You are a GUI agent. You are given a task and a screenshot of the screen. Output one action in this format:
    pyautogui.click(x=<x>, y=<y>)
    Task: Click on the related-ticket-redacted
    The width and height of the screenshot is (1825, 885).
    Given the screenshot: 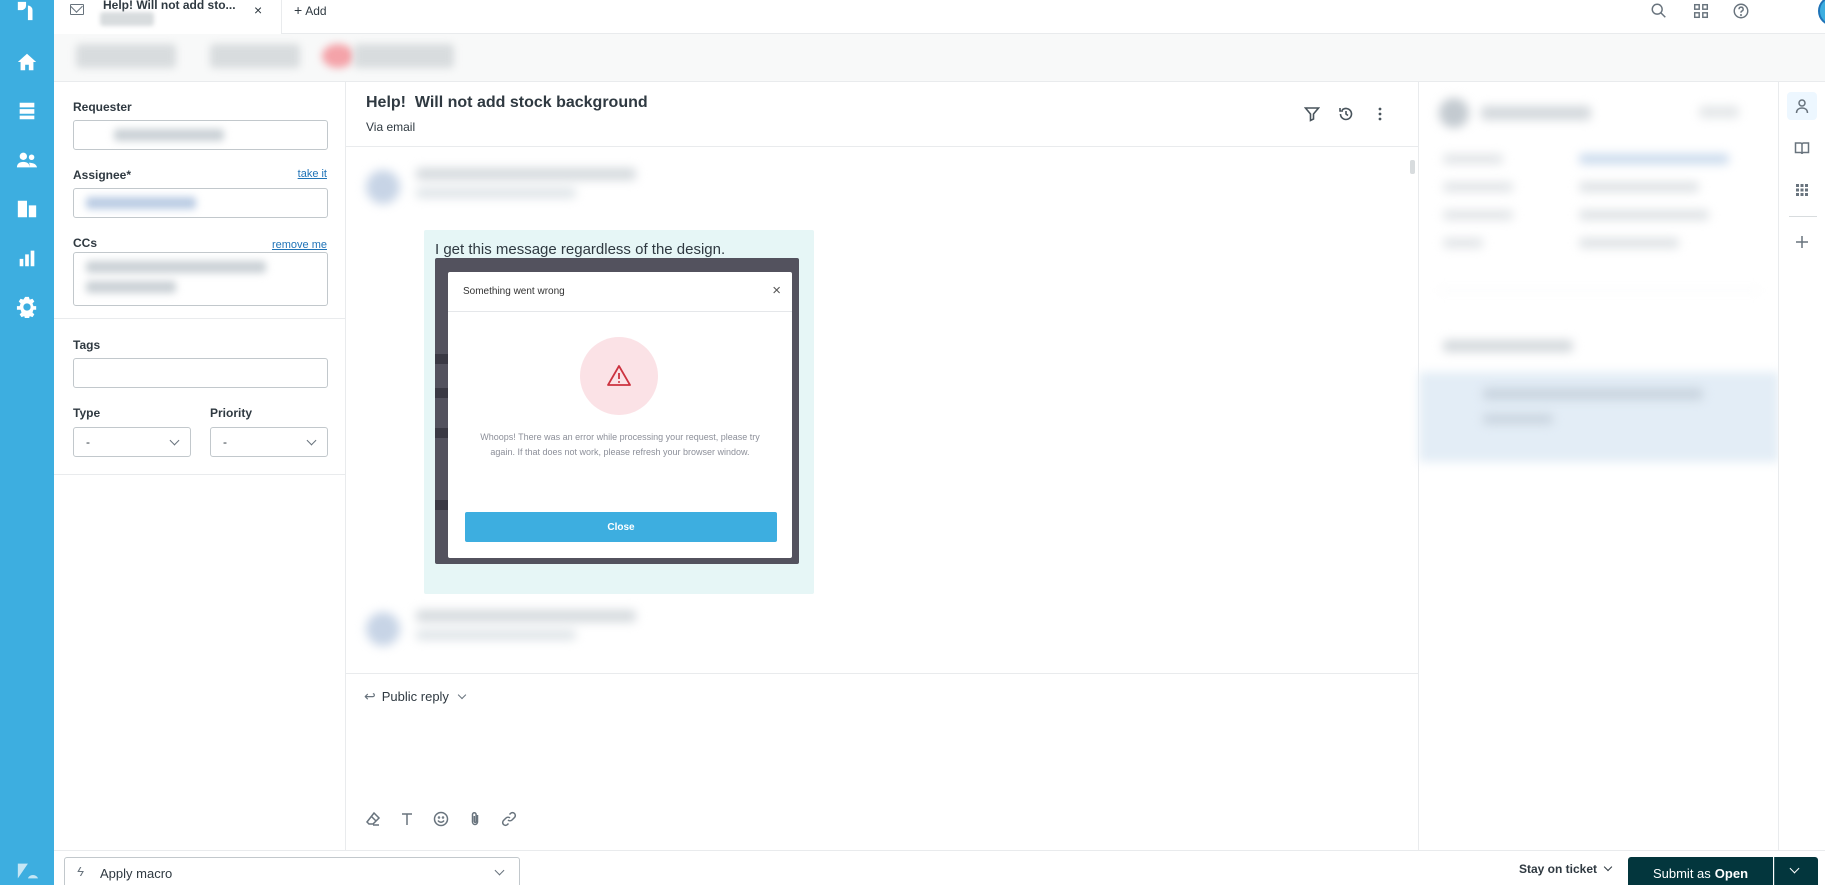 What is the action you would take?
    pyautogui.click(x=1599, y=417)
    